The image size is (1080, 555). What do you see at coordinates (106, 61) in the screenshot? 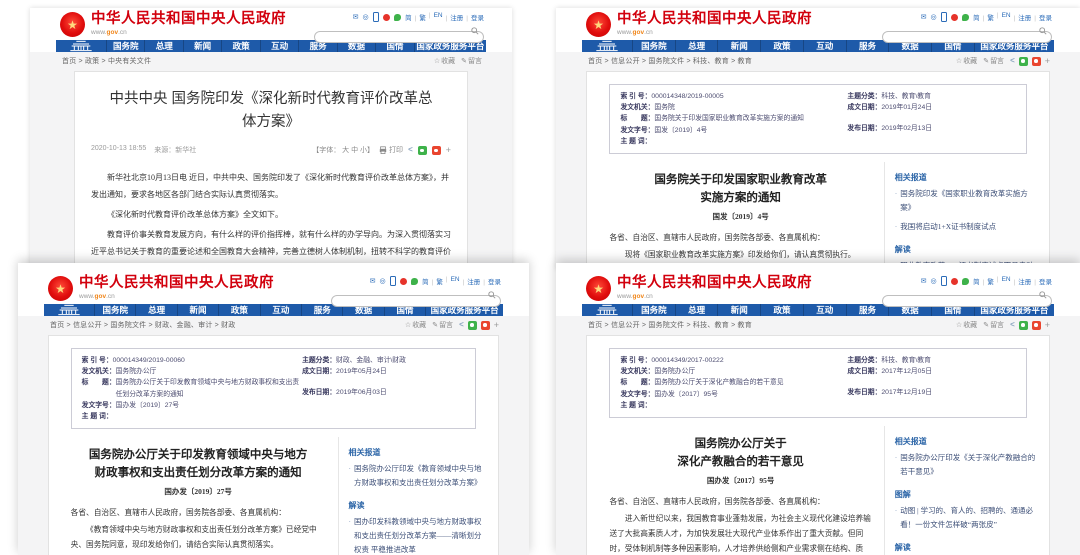
I see `breadcrumb: 首页 > 政策 > 中央有关文件` at bounding box center [106, 61].